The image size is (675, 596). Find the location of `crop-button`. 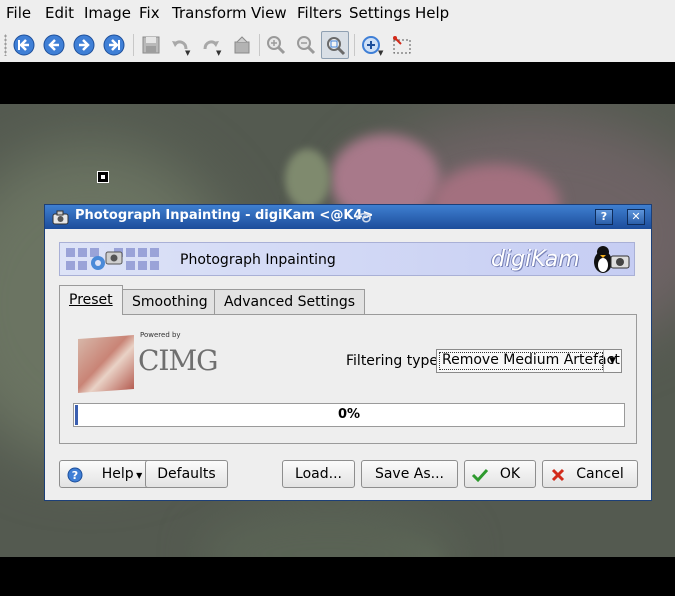

crop-button is located at coordinates (402, 45).